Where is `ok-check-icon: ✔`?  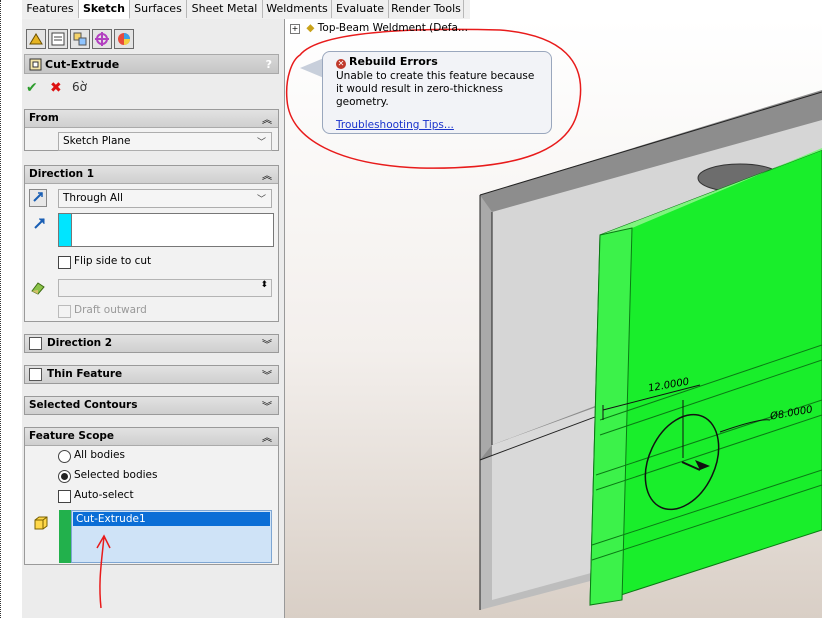
ok-check-icon: ✔ is located at coordinates (32, 88).